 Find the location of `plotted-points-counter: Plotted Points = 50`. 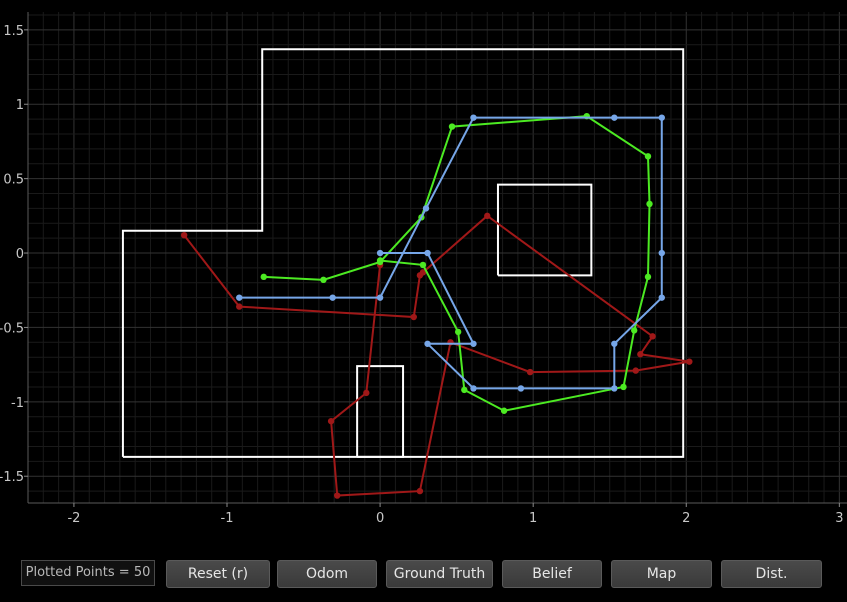

plotted-points-counter: Plotted Points = 50 is located at coordinates (88, 573).